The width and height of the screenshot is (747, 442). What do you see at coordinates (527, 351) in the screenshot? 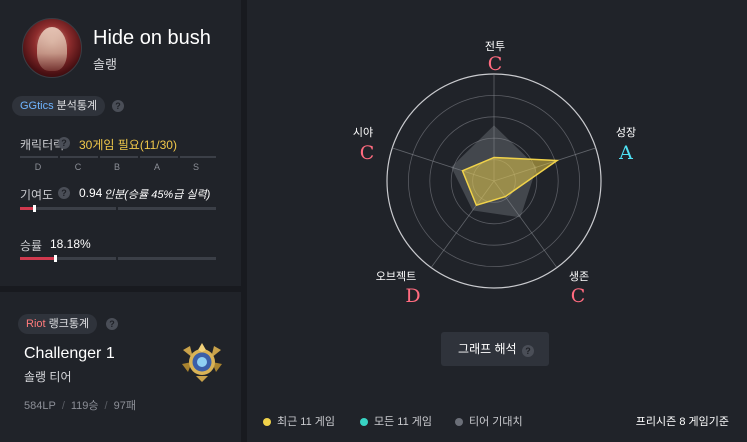
I see `question-mark-icon: ?` at bounding box center [527, 351].